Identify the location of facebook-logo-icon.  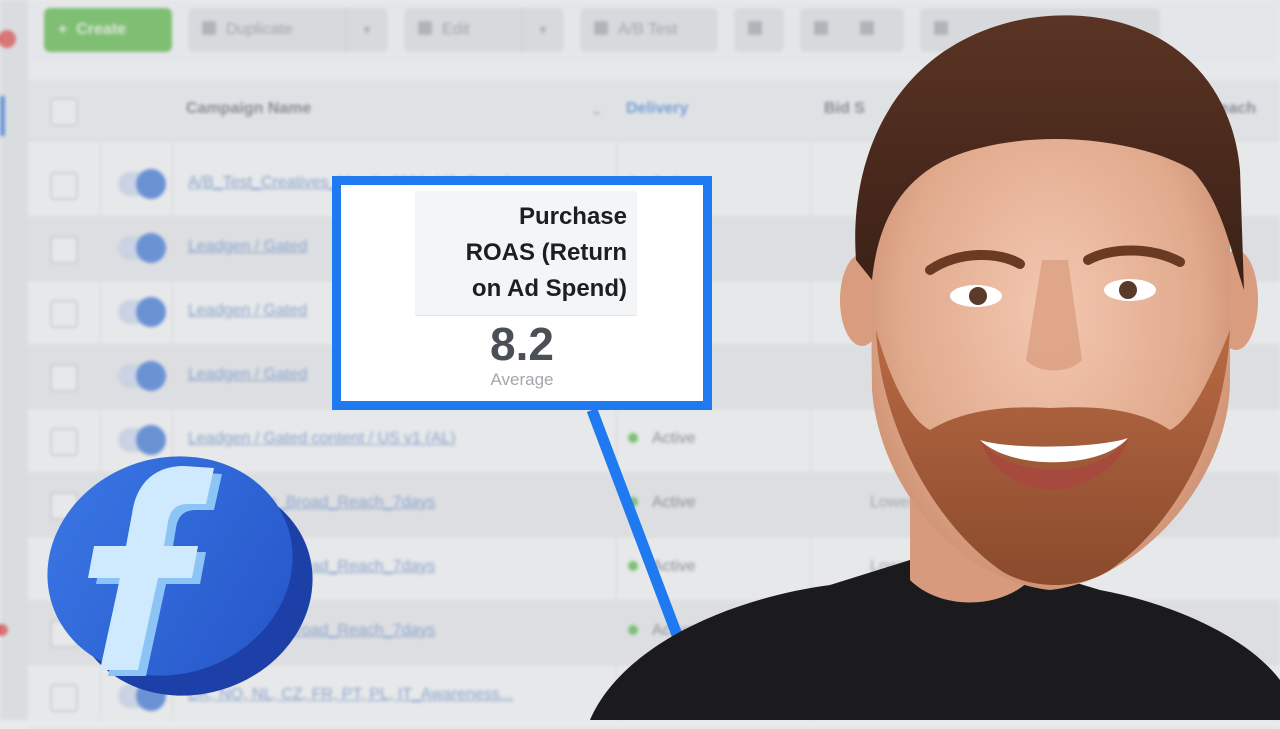
(180, 576).